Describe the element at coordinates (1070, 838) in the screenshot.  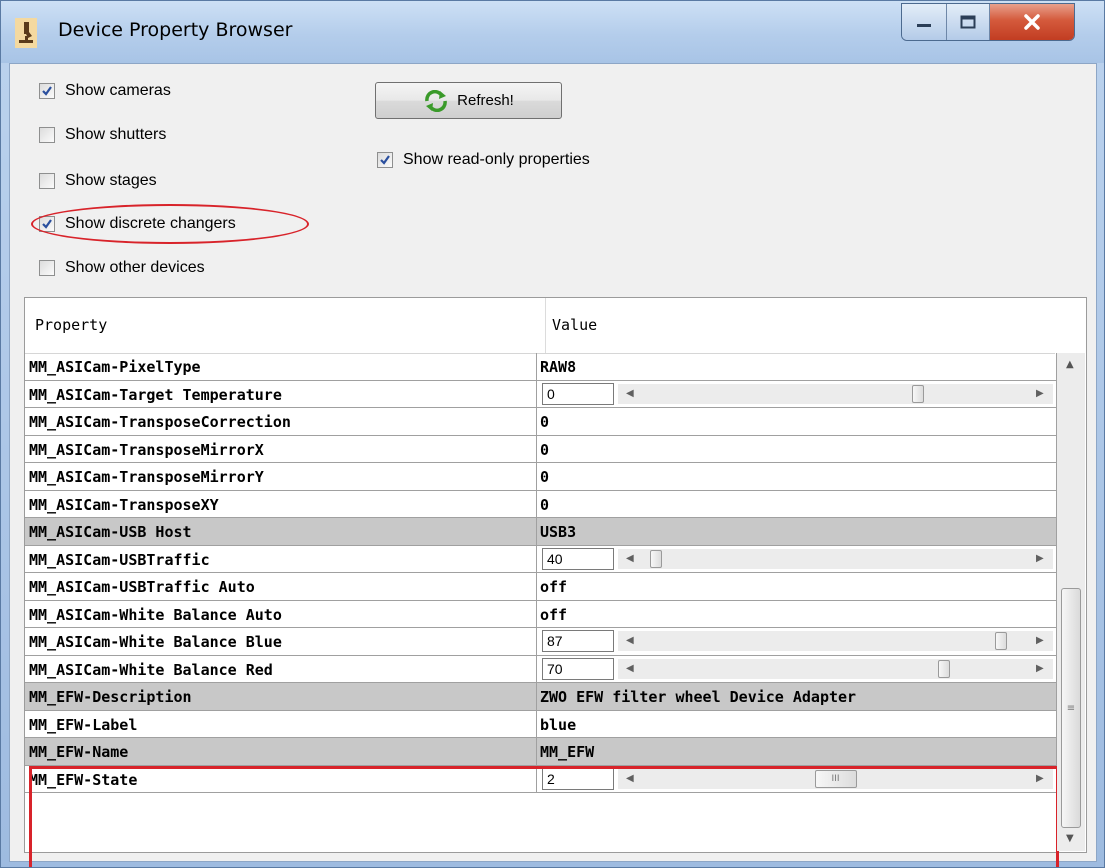
I see `scroll-down-arrow-icon: ▼` at that location.